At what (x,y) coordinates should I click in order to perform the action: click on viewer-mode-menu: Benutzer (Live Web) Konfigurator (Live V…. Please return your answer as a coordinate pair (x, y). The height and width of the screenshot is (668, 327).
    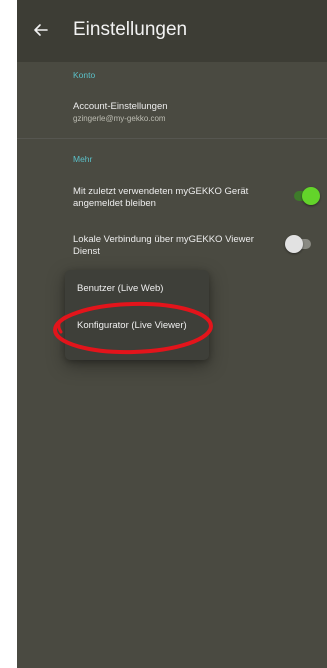
    Looking at the image, I should click on (137, 315).